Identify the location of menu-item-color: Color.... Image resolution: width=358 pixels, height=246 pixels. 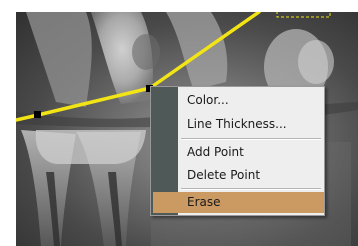
(252, 100).